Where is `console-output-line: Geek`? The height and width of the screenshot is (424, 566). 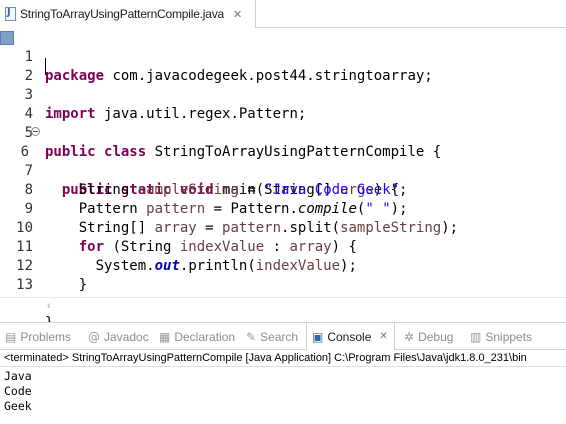 console-output-line: Geek is located at coordinates (18, 406).